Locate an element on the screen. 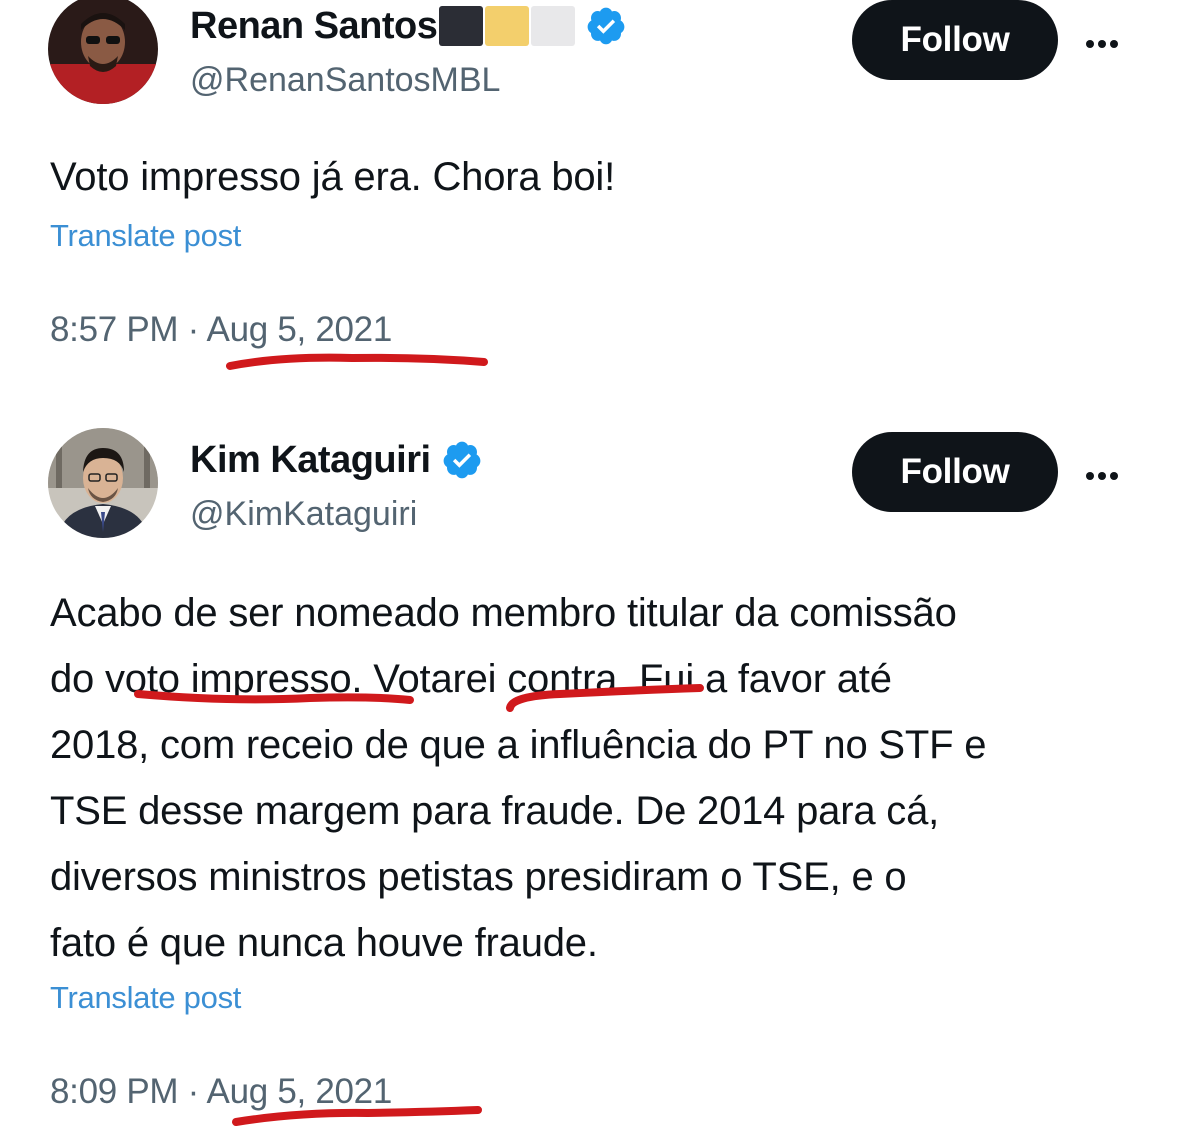 This screenshot has height=1130, width=1179. timestamp: 8:57 PM · Aug 5, 2021 is located at coordinates (221, 330).